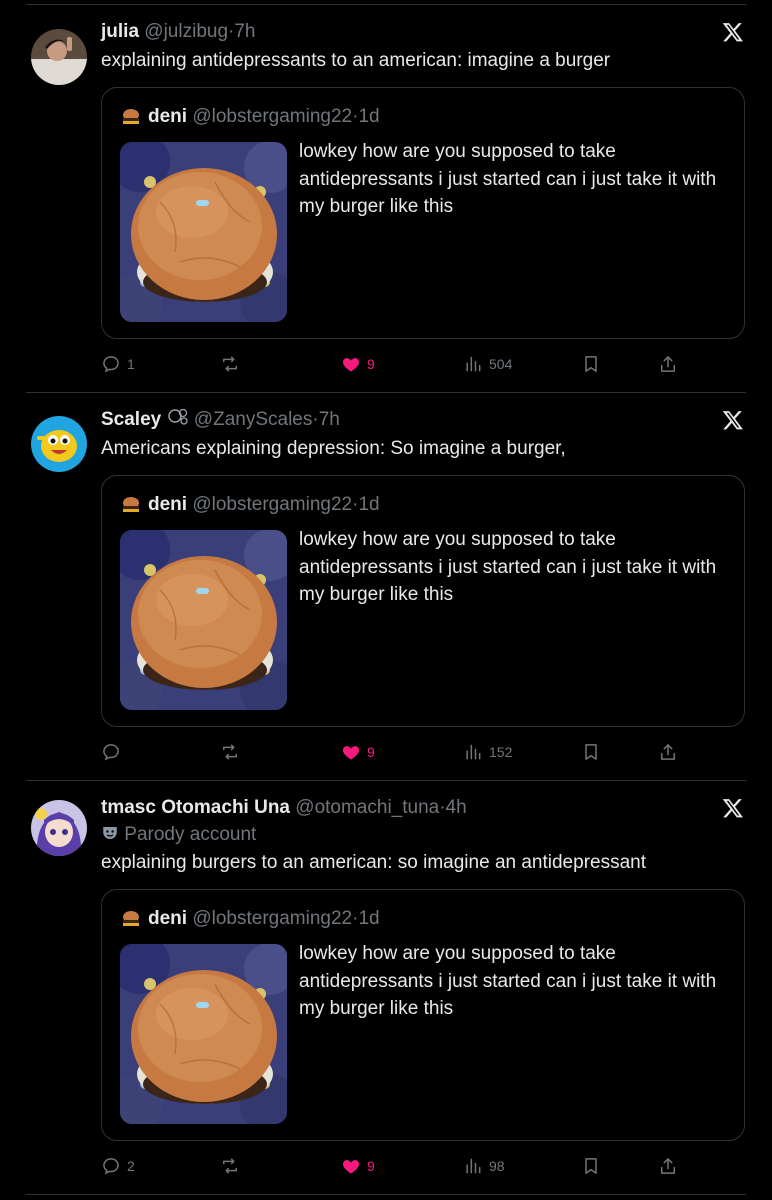 Image resolution: width=772 pixels, height=1200 pixels. What do you see at coordinates (110, 833) in the screenshot?
I see `parody-mask-icon` at bounding box center [110, 833].